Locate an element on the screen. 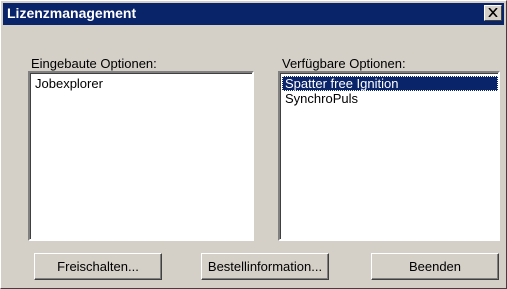 This screenshot has width=507, height=289. quit-button: Beenden is located at coordinates (435, 266).